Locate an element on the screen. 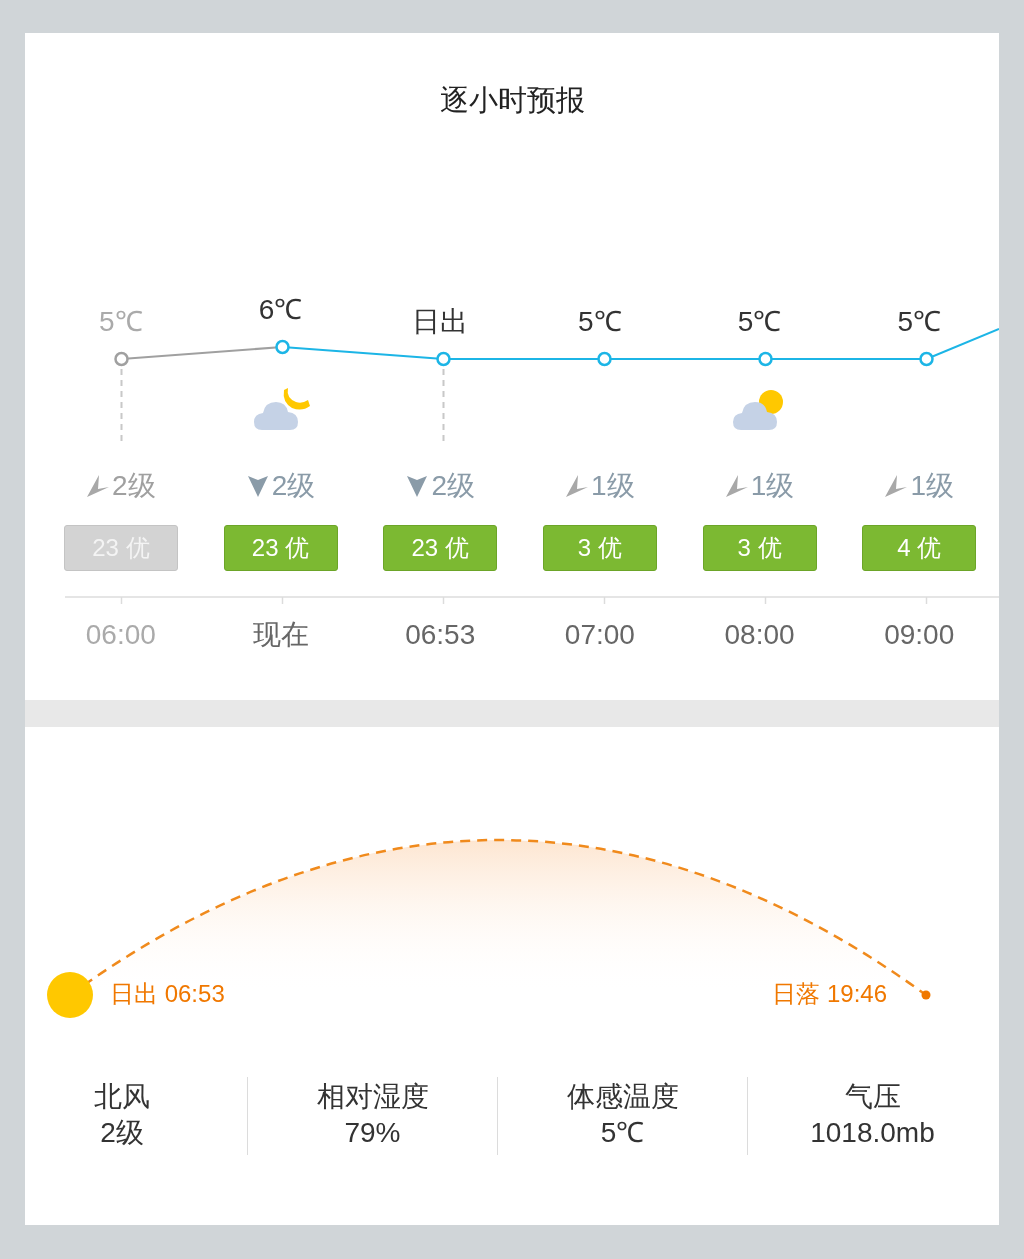 Image resolution: width=1024 pixels, height=1259 pixels. sunset-dot-icon is located at coordinates (926, 995).